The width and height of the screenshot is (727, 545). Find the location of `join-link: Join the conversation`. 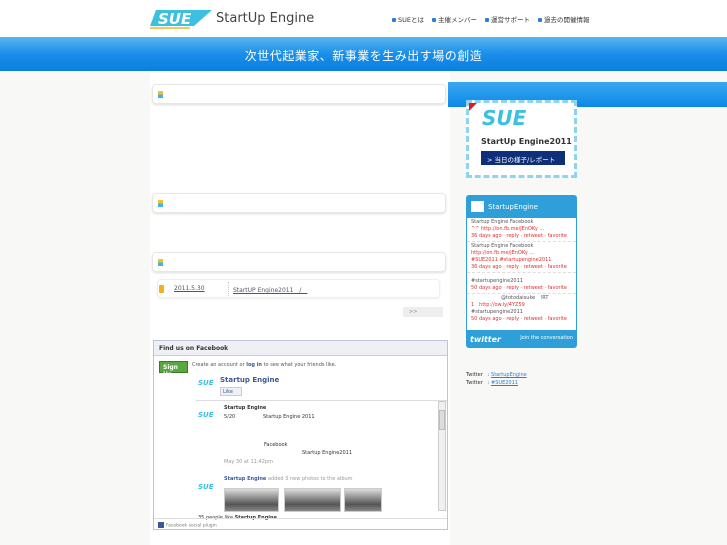

join-link: Join the conversation is located at coordinates (546, 339).